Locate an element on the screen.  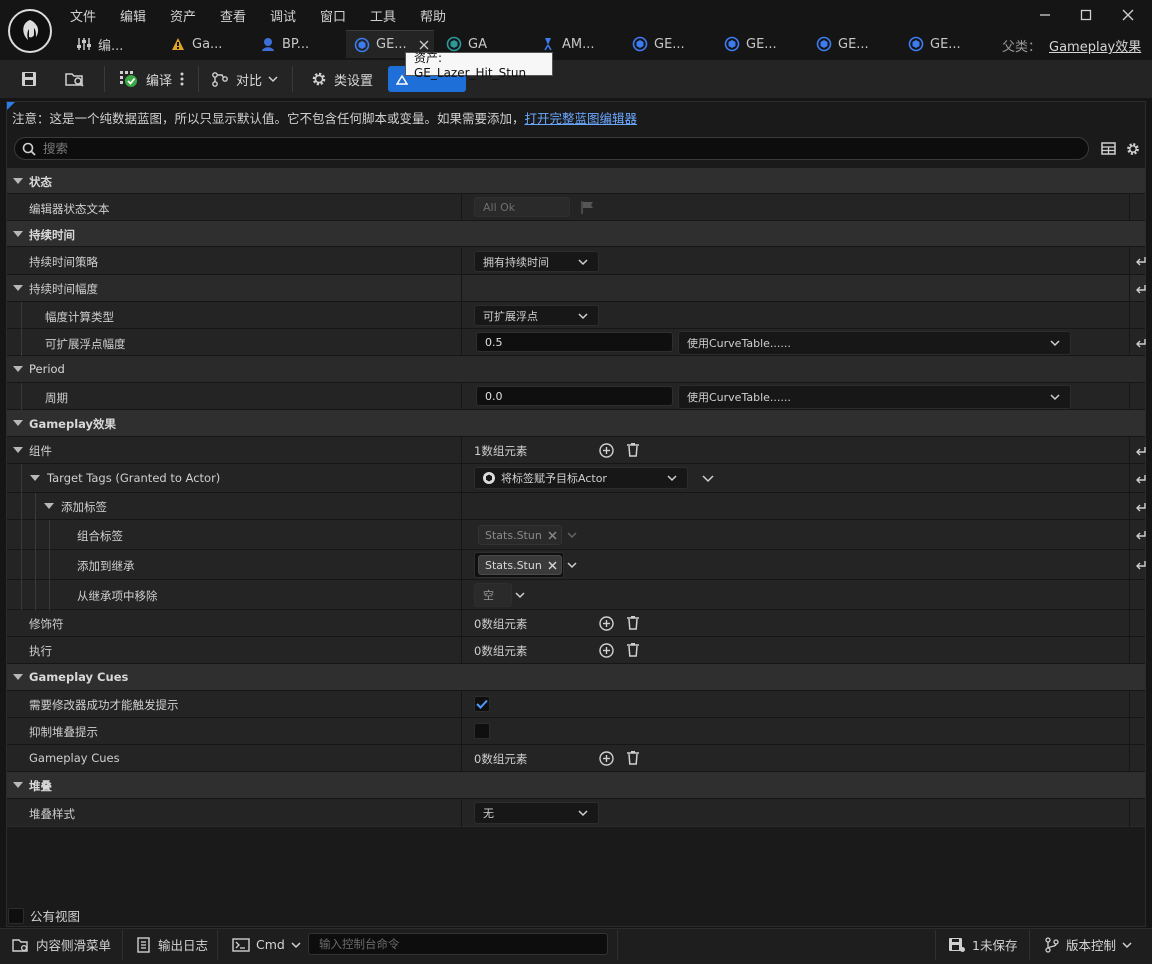
table-view-icon is located at coordinates (1108, 148).